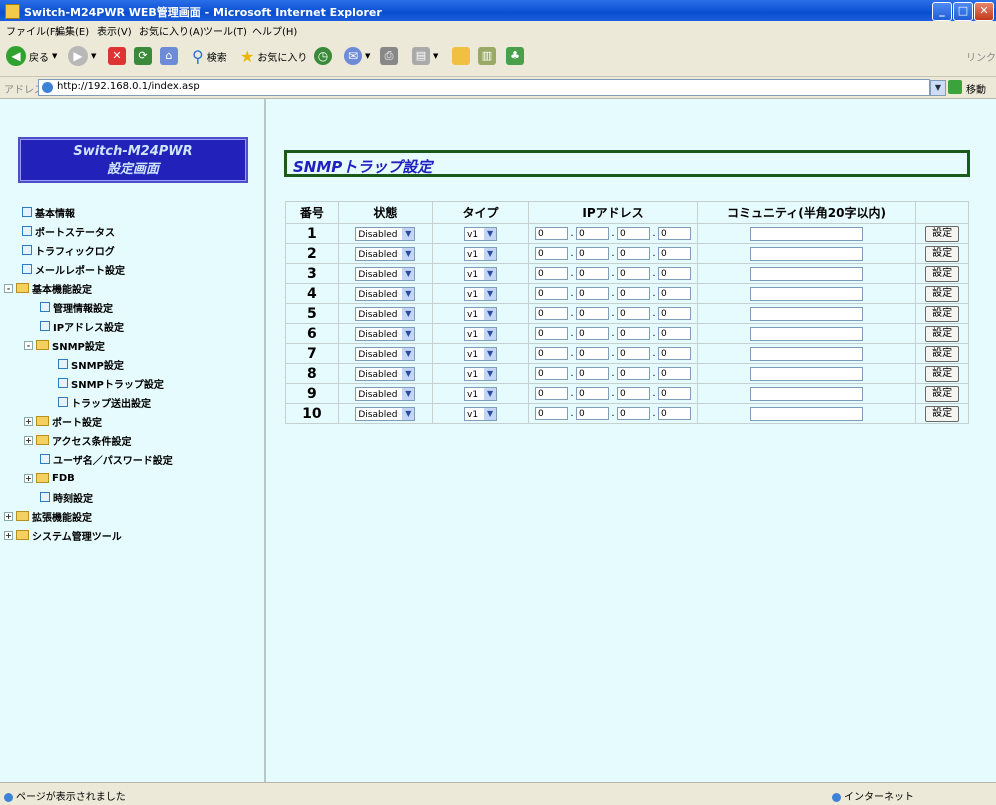  Describe the element at coordinates (461, 56) in the screenshot. I see `folder-button` at that location.